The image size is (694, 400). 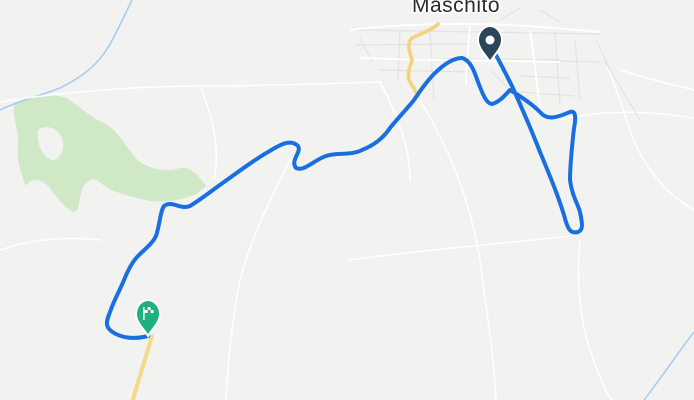 I want to click on town-label: Maschito, so click(x=456, y=8).